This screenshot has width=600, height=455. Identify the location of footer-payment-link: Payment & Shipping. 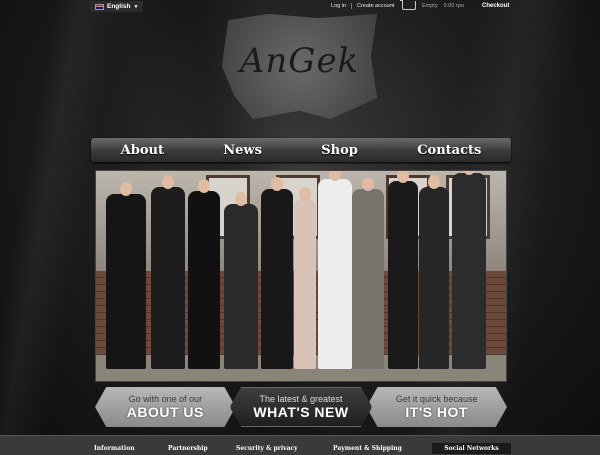
(367, 448).